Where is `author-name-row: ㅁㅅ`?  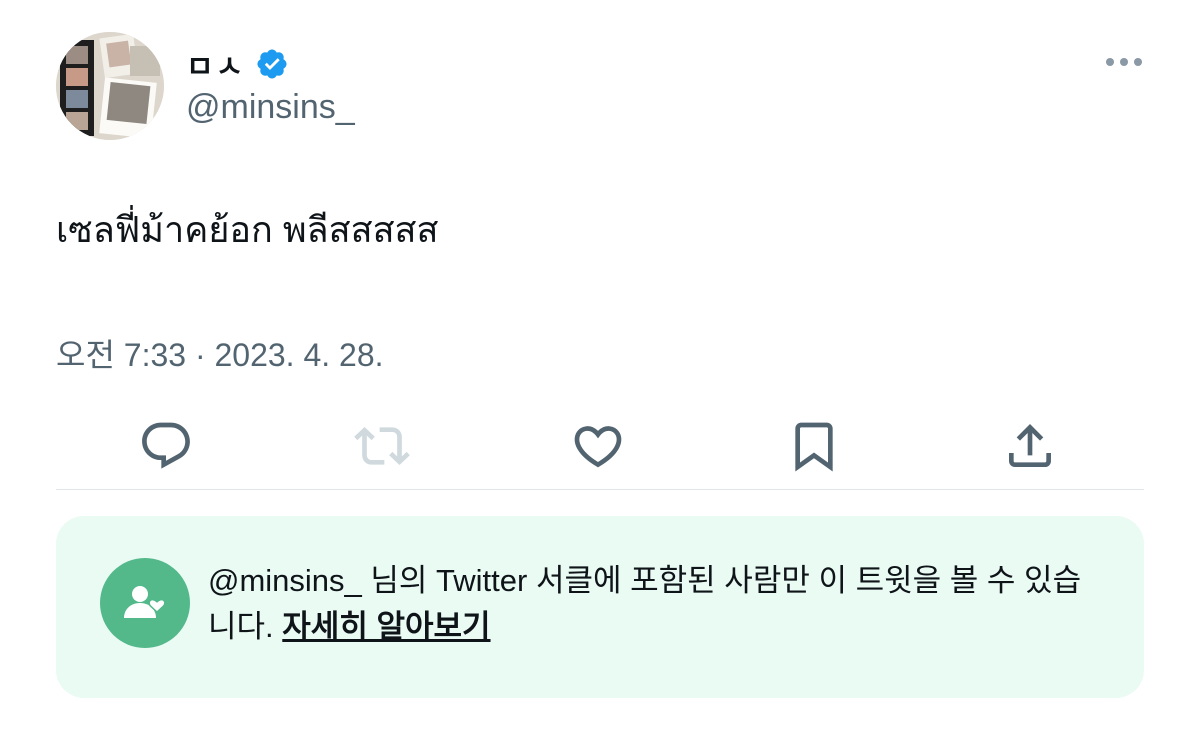
author-name-row: ㅁㅅ is located at coordinates (237, 64).